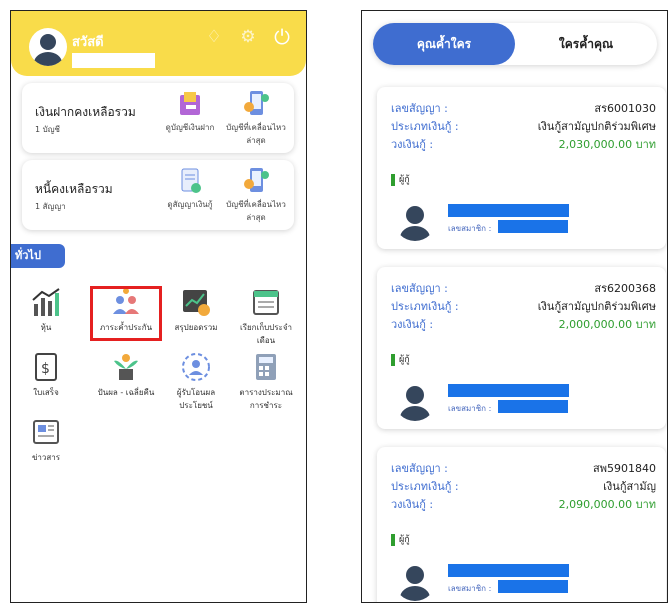 This screenshot has height=603, width=668. Describe the element at coordinates (50, 206) in the screenshot. I see `loan-count: 1 สัญญา` at that location.